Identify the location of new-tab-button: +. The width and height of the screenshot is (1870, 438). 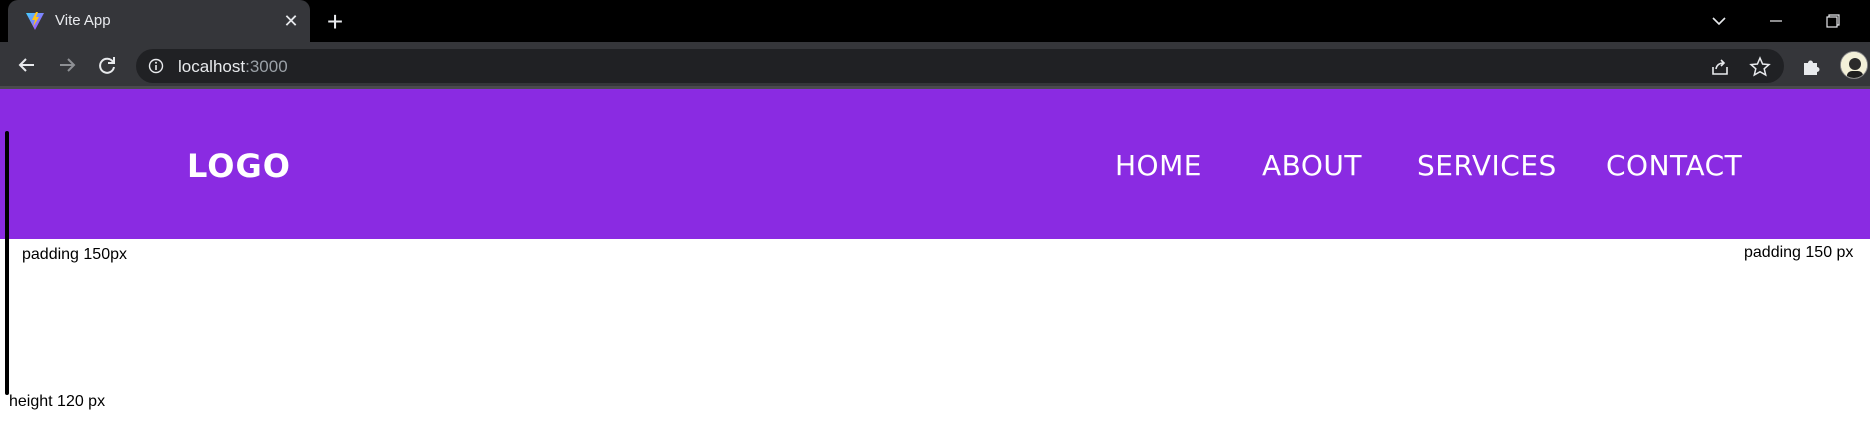
(335, 22).